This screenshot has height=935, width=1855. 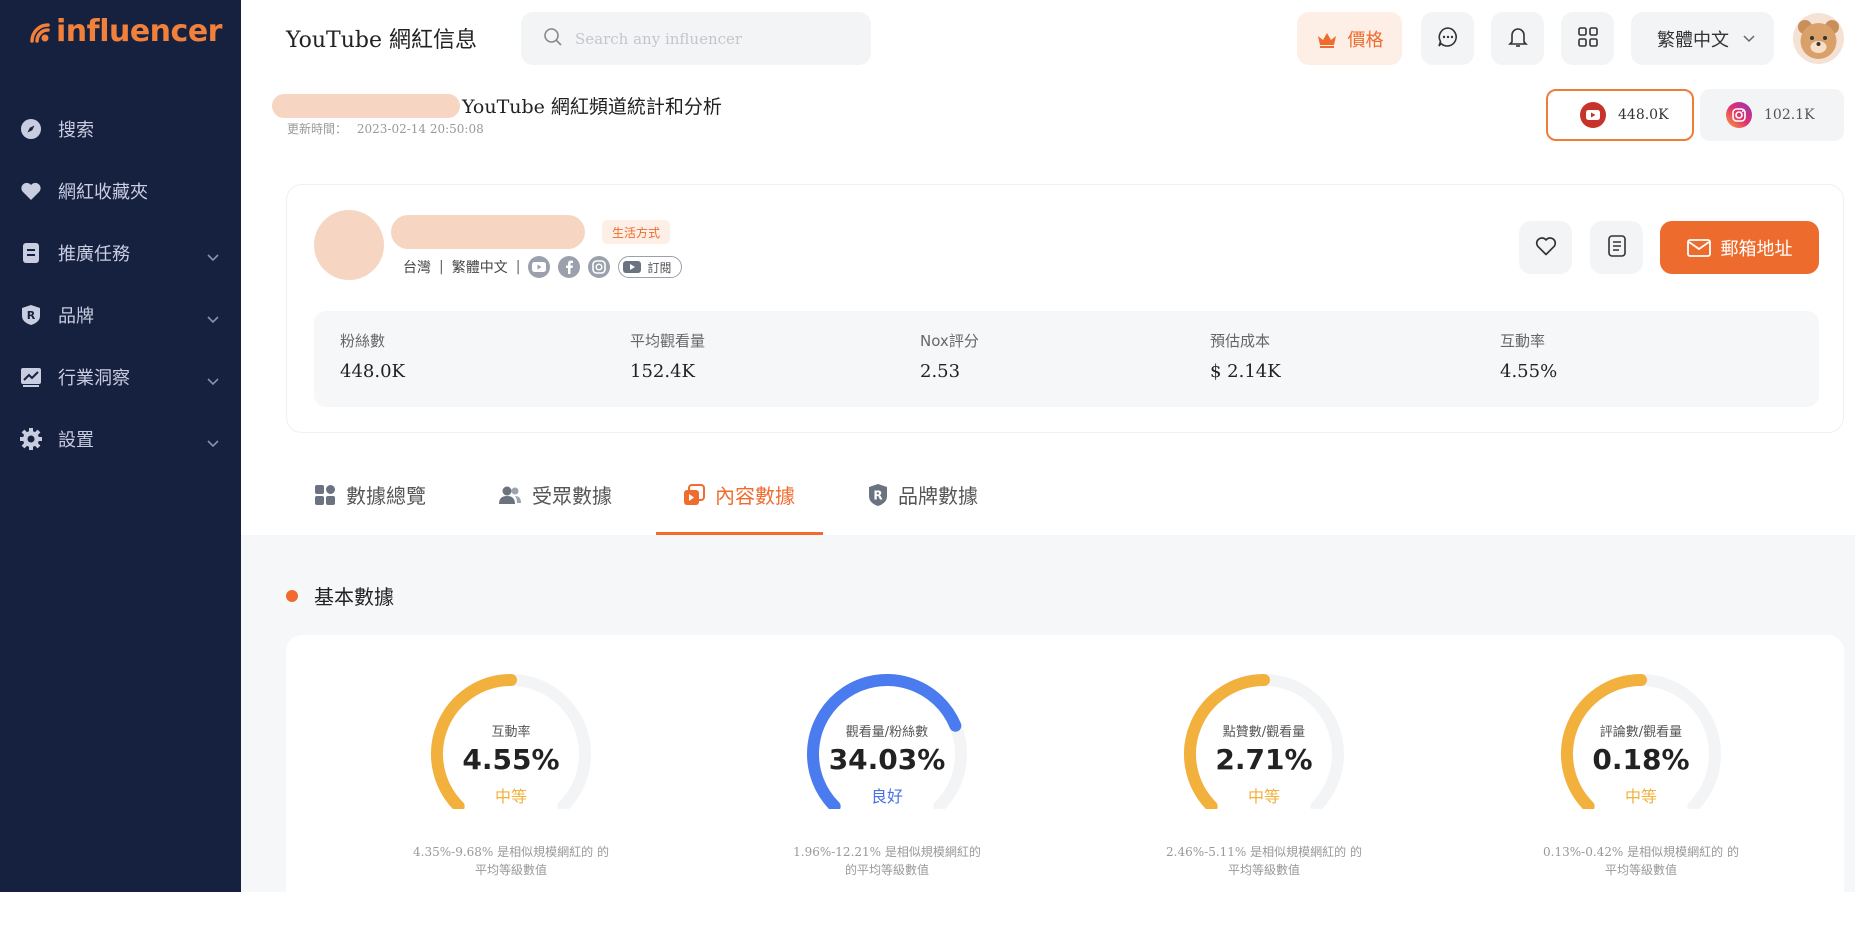 I want to click on users-icon, so click(x=510, y=495).